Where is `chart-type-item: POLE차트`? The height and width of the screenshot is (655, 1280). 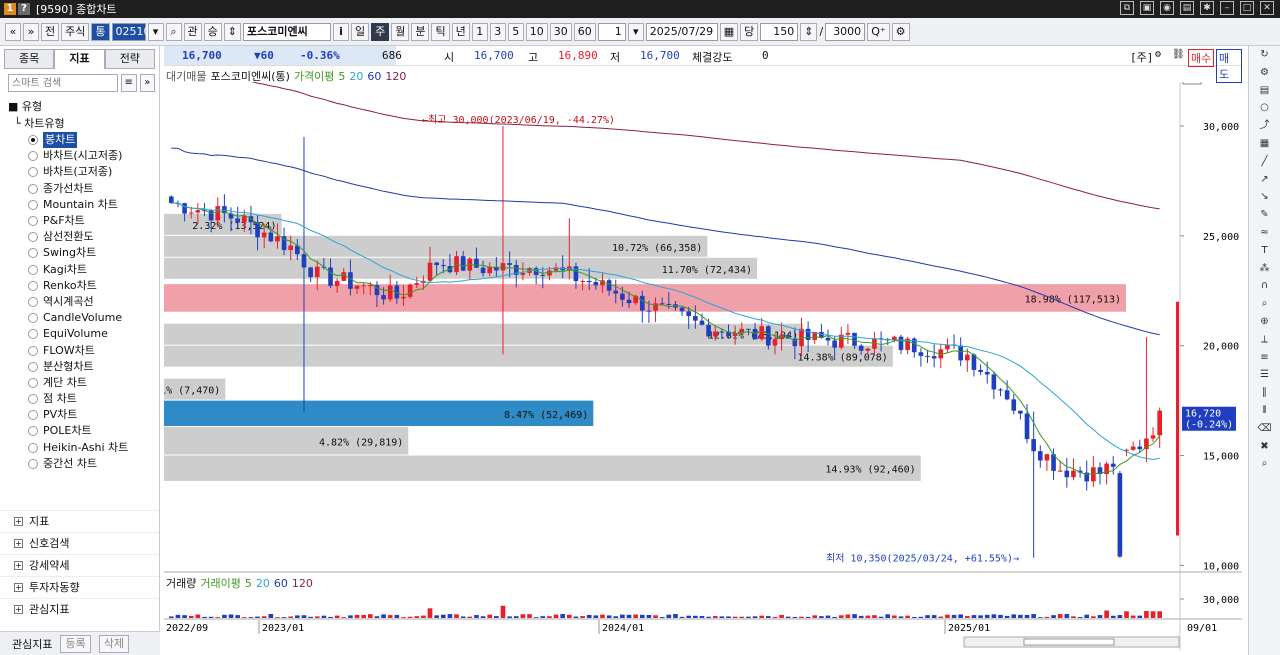 chart-type-item: POLE차트 is located at coordinates (83, 431).